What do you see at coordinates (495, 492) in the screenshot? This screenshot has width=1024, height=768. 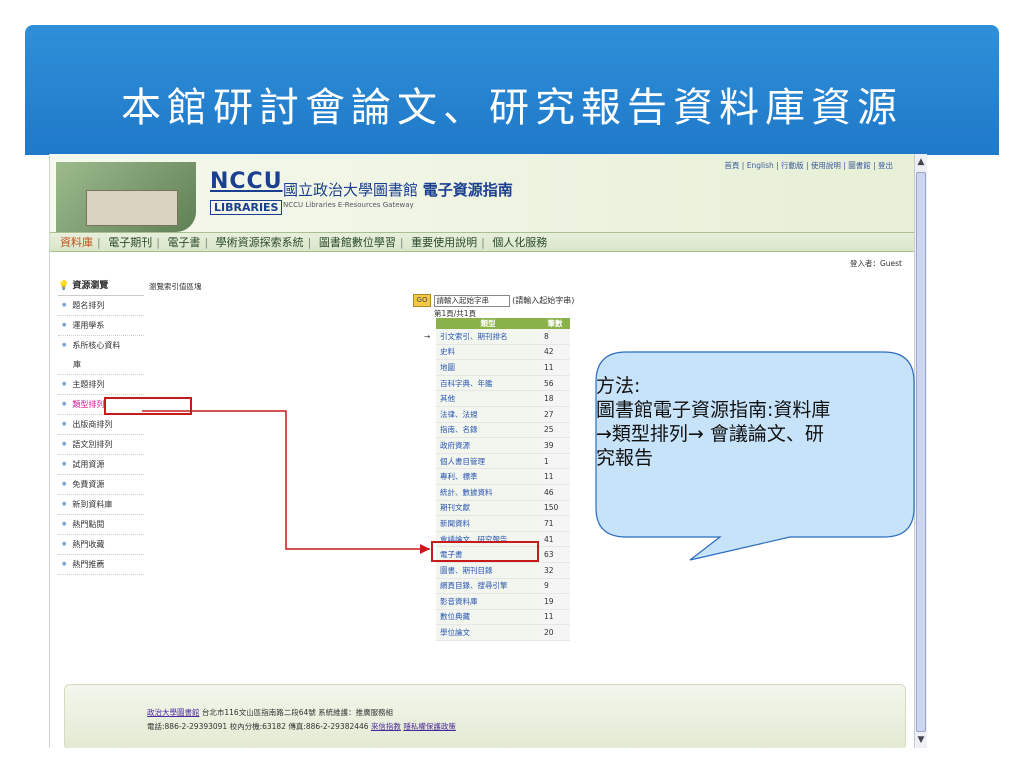 I see `table-row: 統計、數據資料 46` at bounding box center [495, 492].